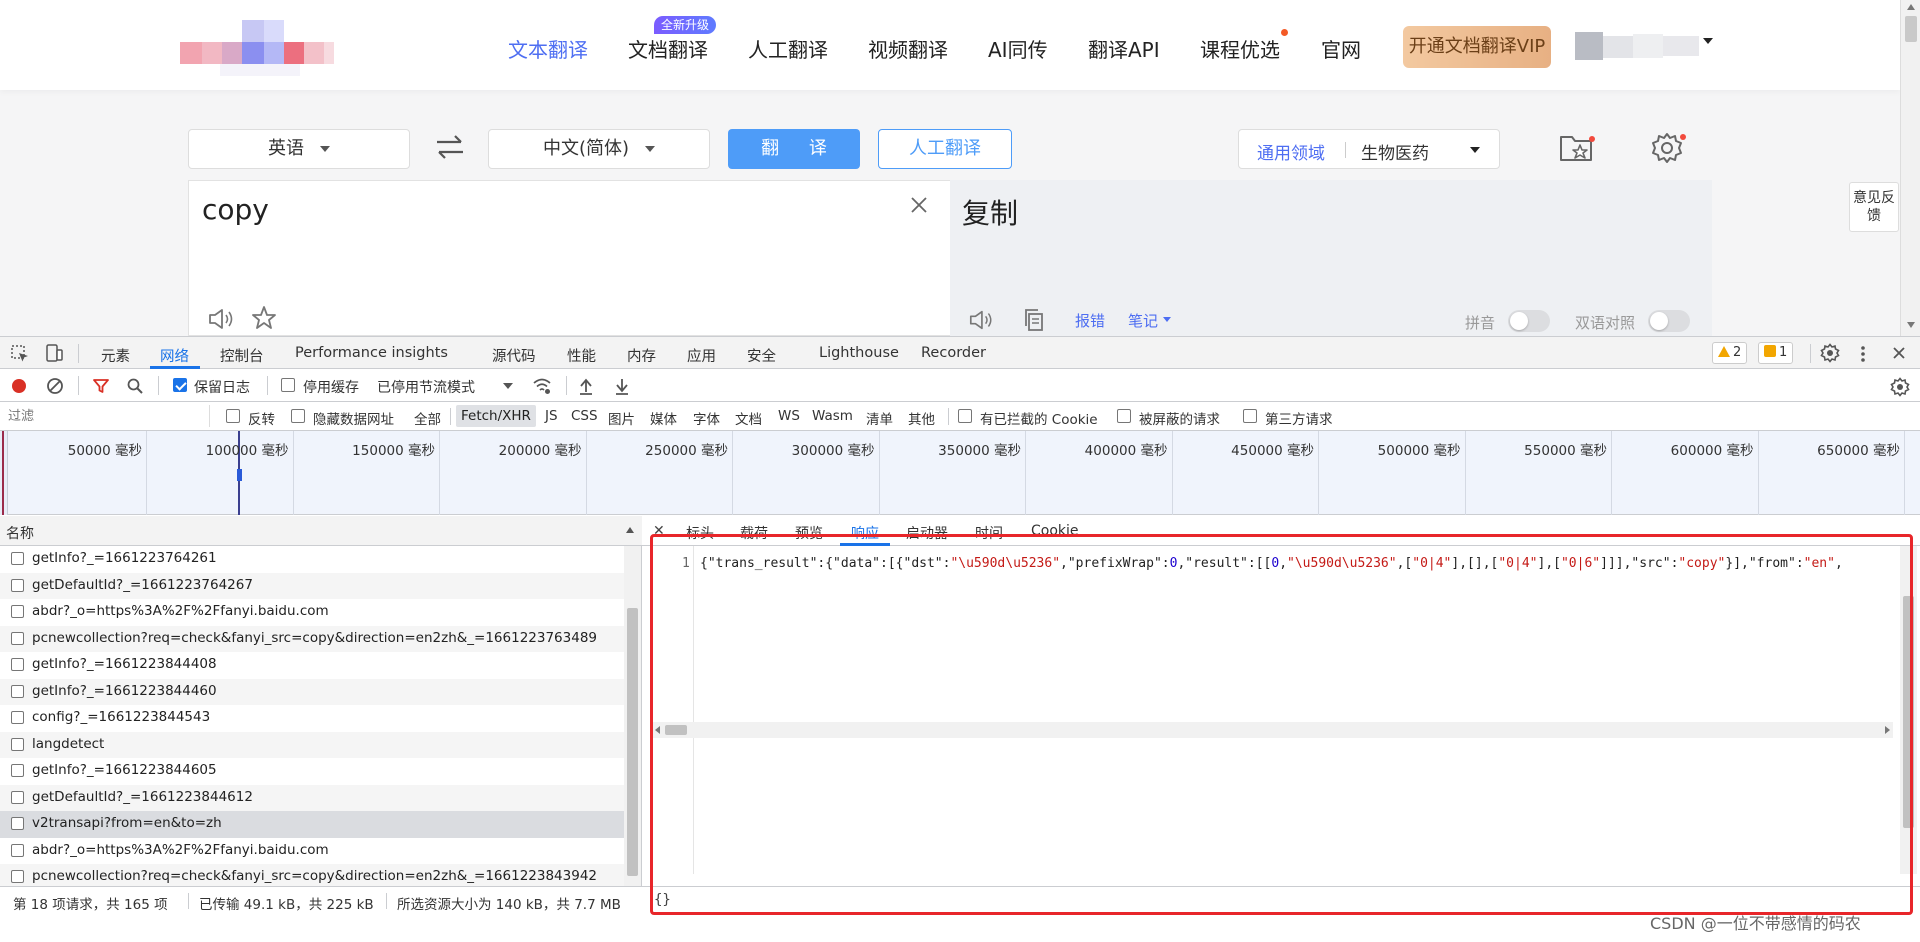 This screenshot has height=942, width=1920. I want to click on request-row: getDefaultId?_=1661223844612, so click(312, 797).